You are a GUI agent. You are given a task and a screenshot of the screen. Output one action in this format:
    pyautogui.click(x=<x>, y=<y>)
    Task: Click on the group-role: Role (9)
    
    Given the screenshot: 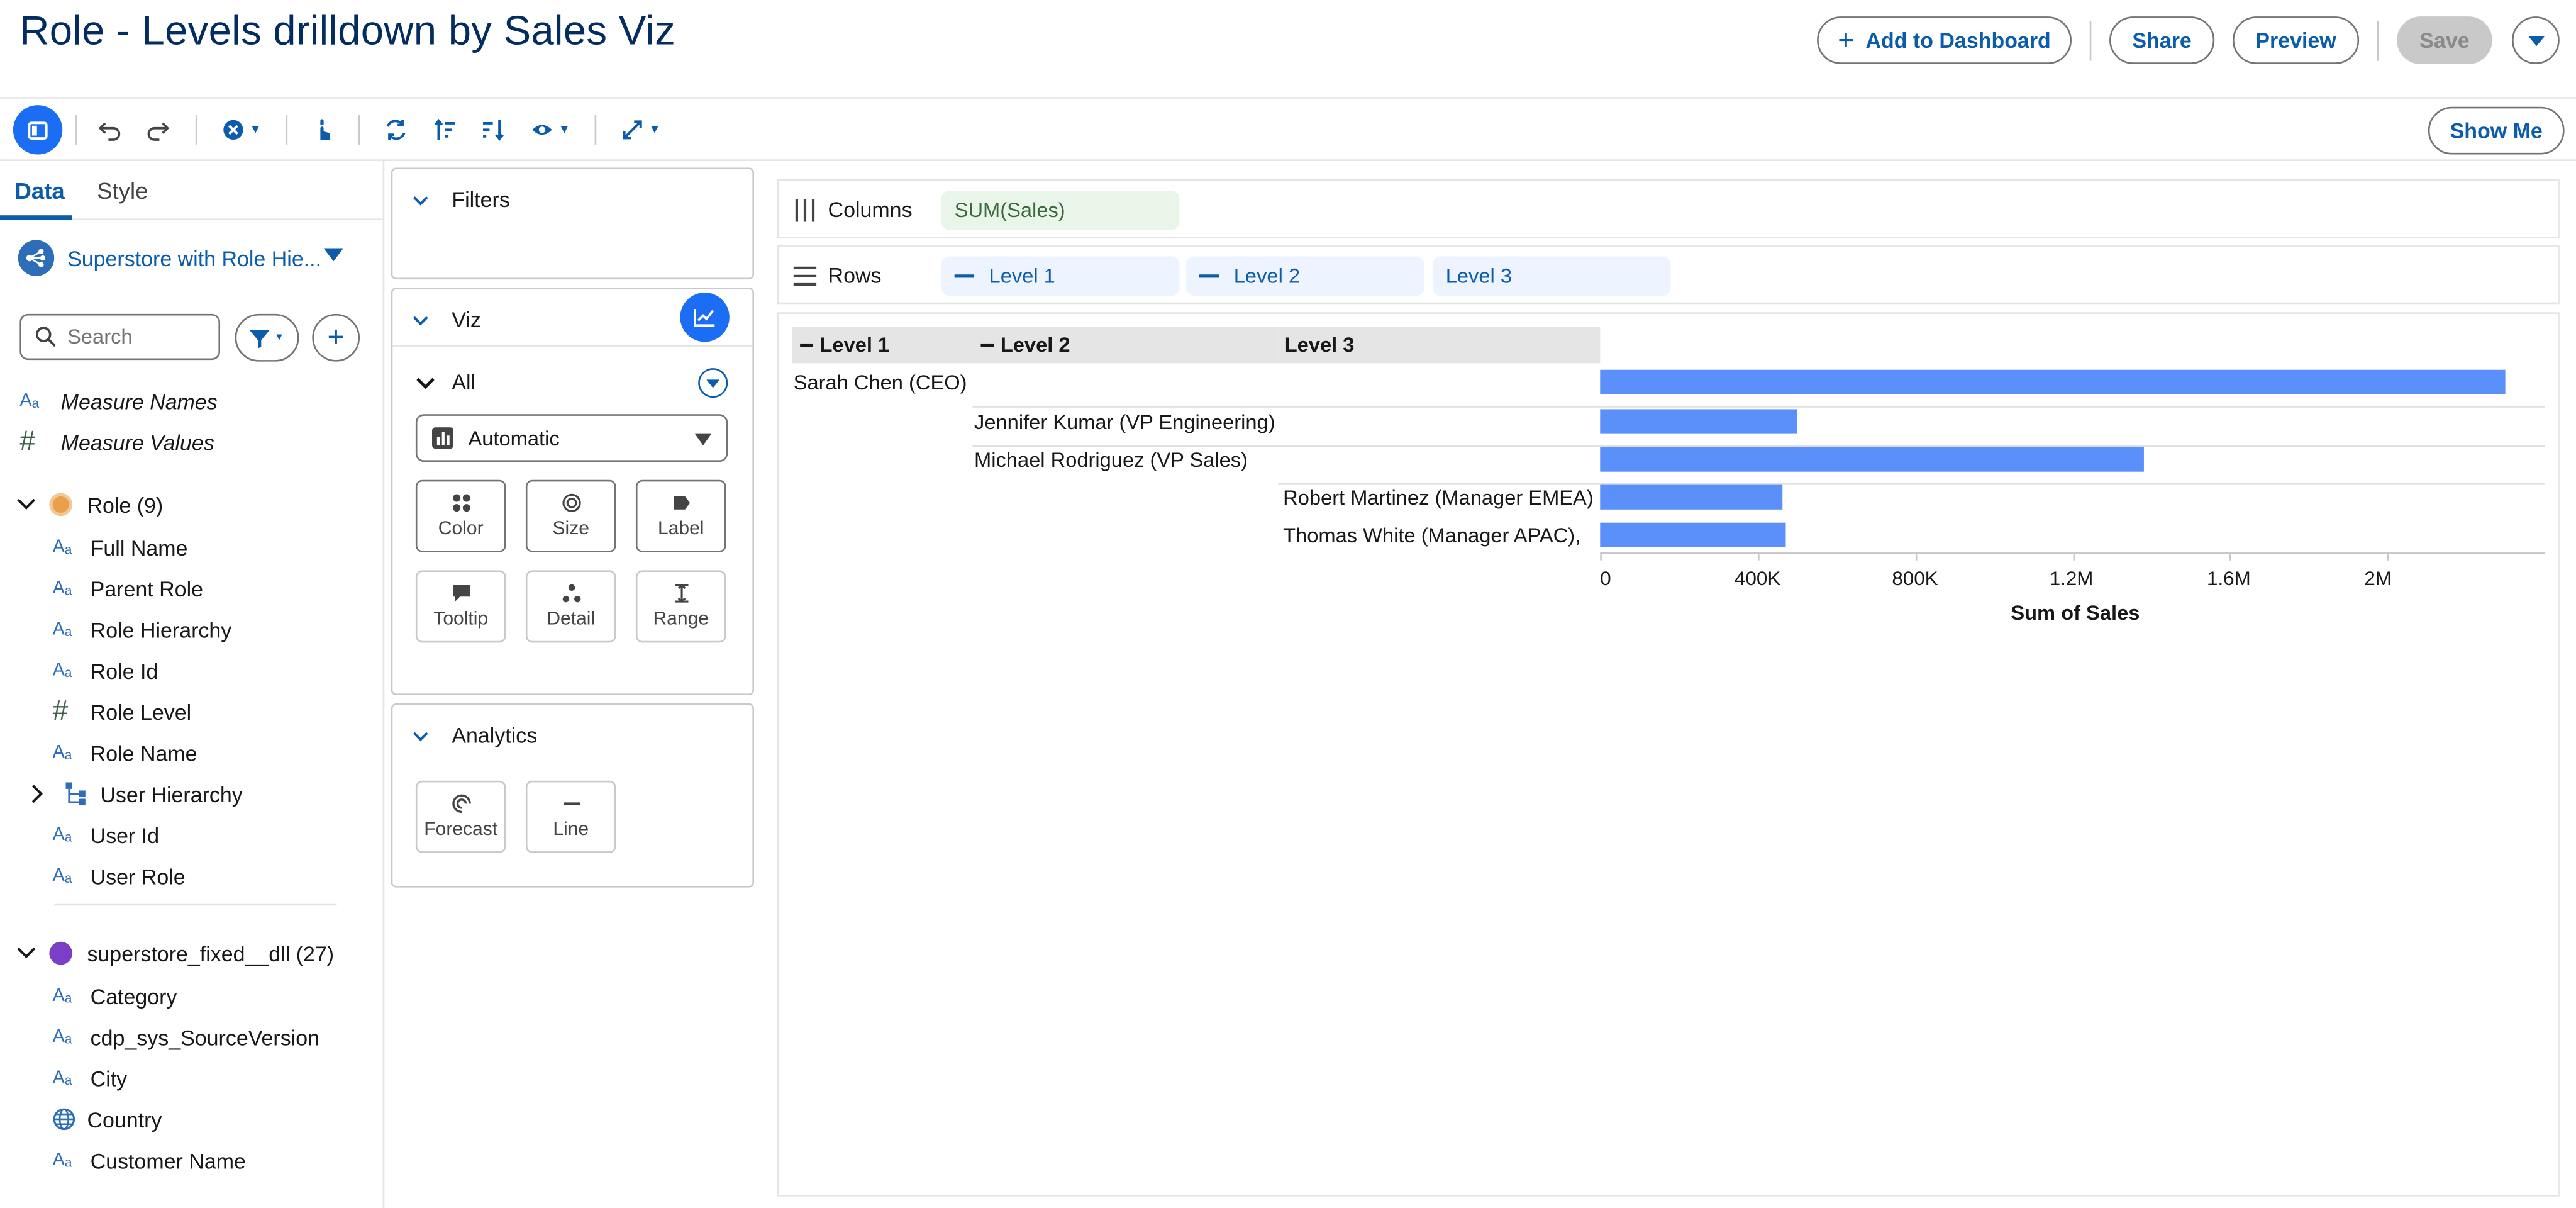 What is the action you would take?
    pyautogui.click(x=89, y=504)
    